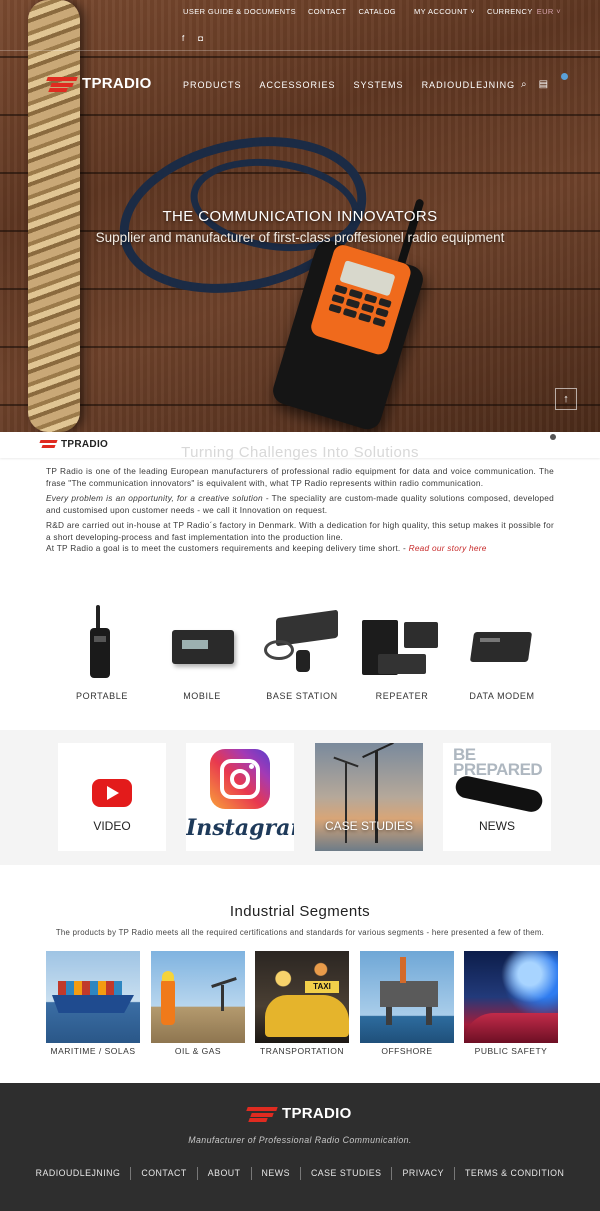 This screenshot has width=600, height=1211. I want to click on tile-label-news: NEWS, so click(497, 826).